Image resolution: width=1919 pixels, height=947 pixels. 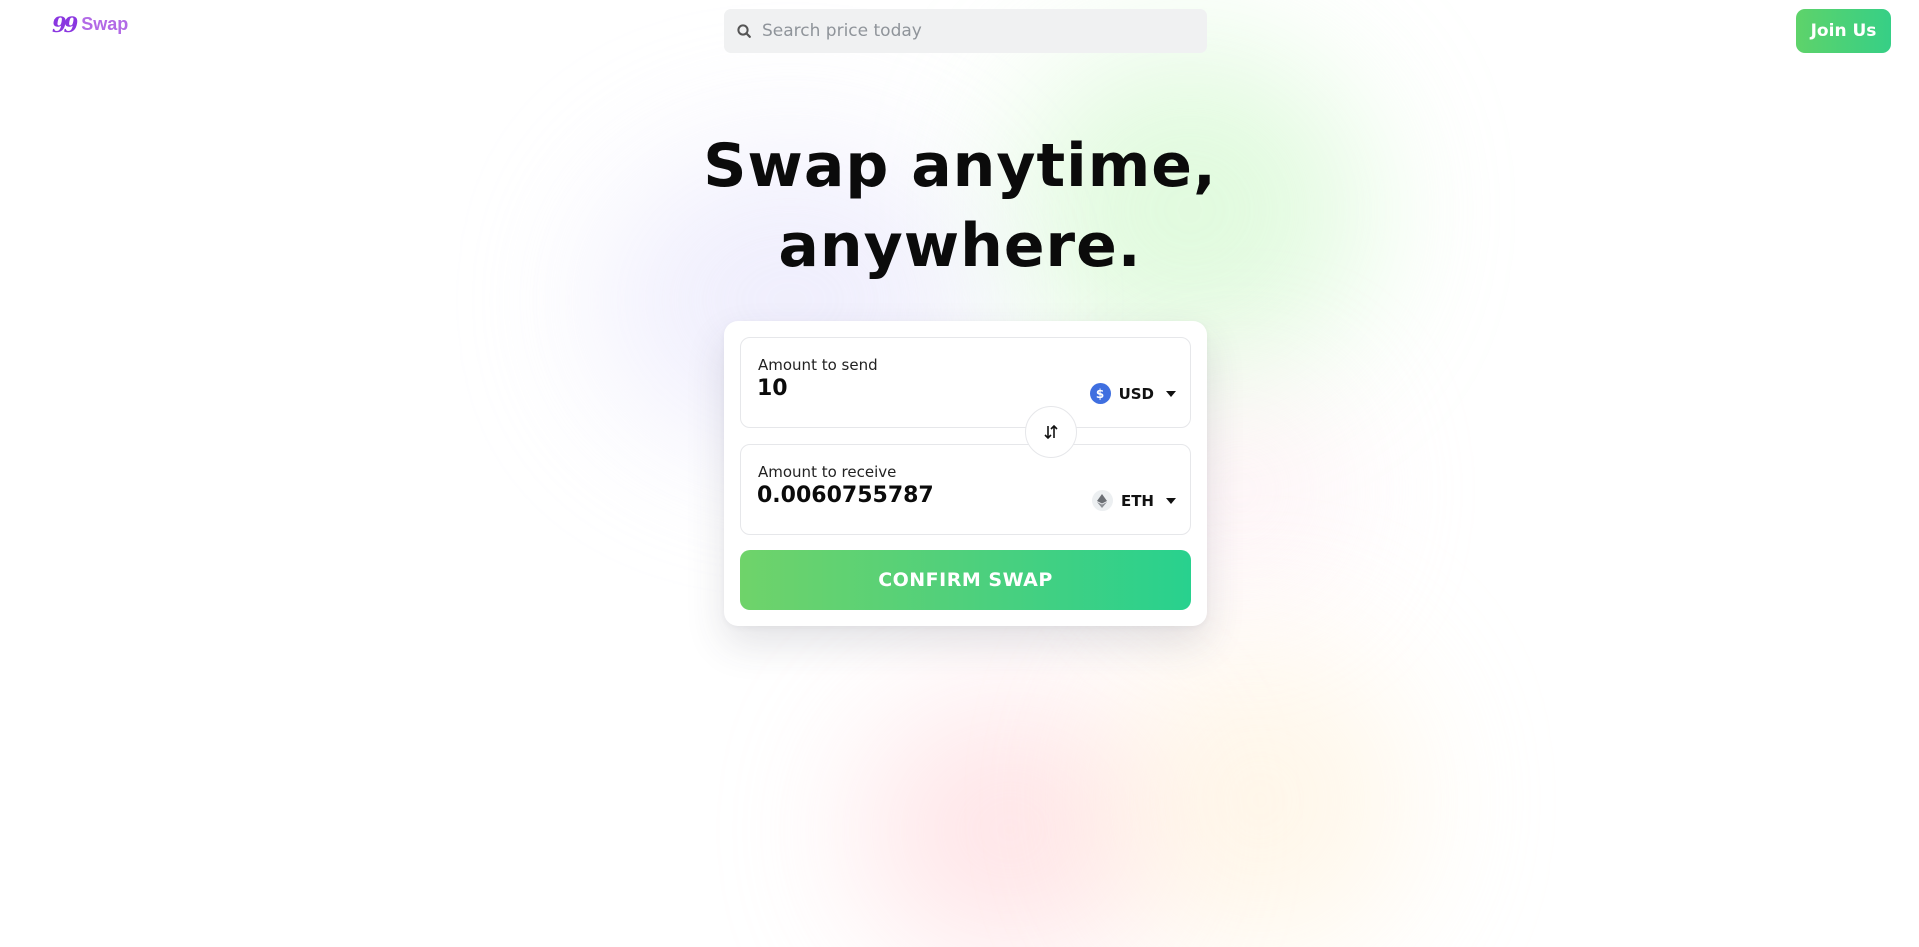 What do you see at coordinates (1137, 500) in the screenshot?
I see `receive-currency-code: ETH` at bounding box center [1137, 500].